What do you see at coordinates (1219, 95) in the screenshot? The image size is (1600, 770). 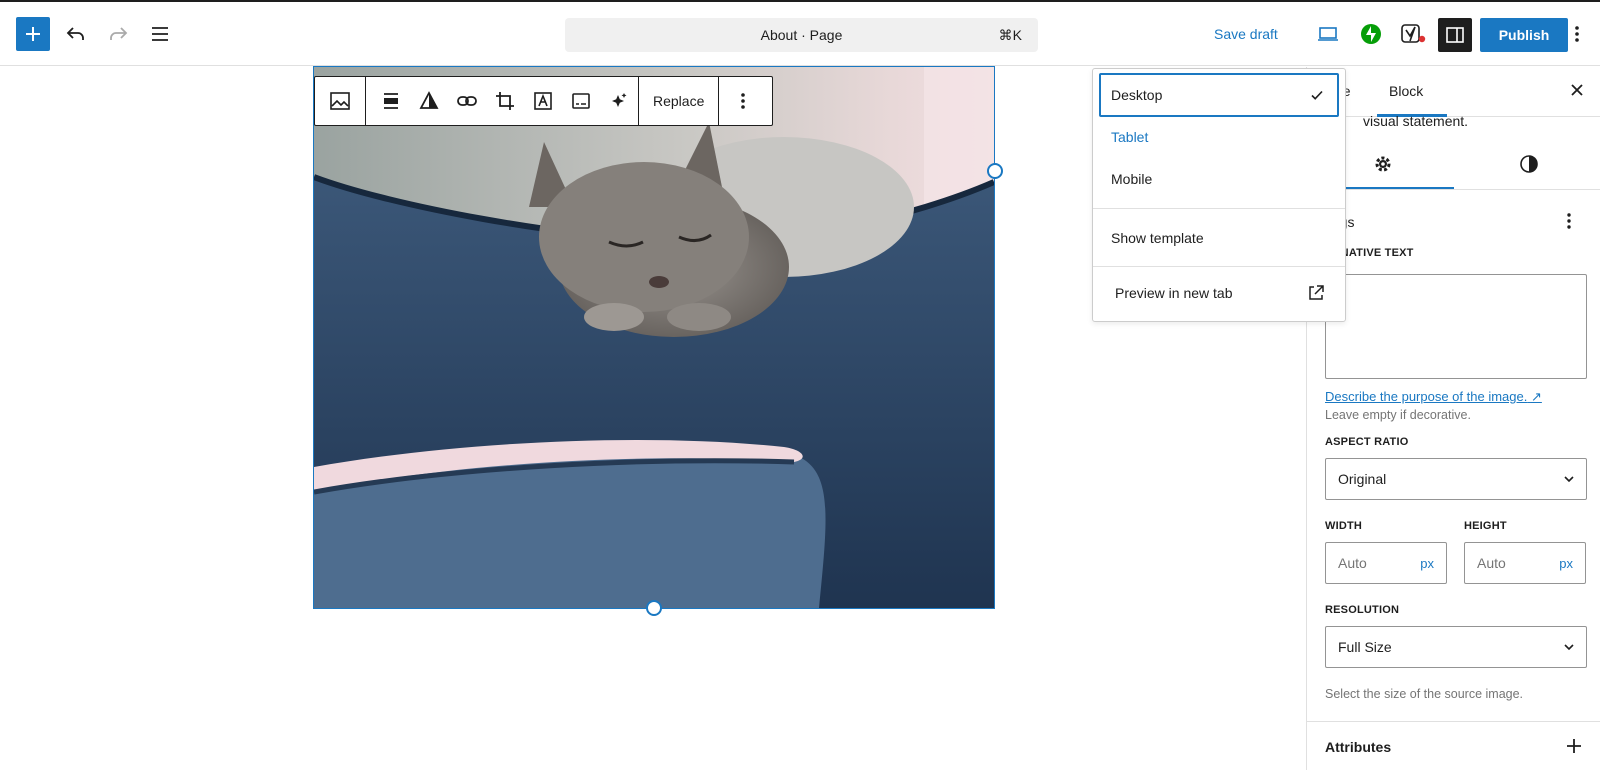 I see `menu-item-desktop: Desktop` at bounding box center [1219, 95].